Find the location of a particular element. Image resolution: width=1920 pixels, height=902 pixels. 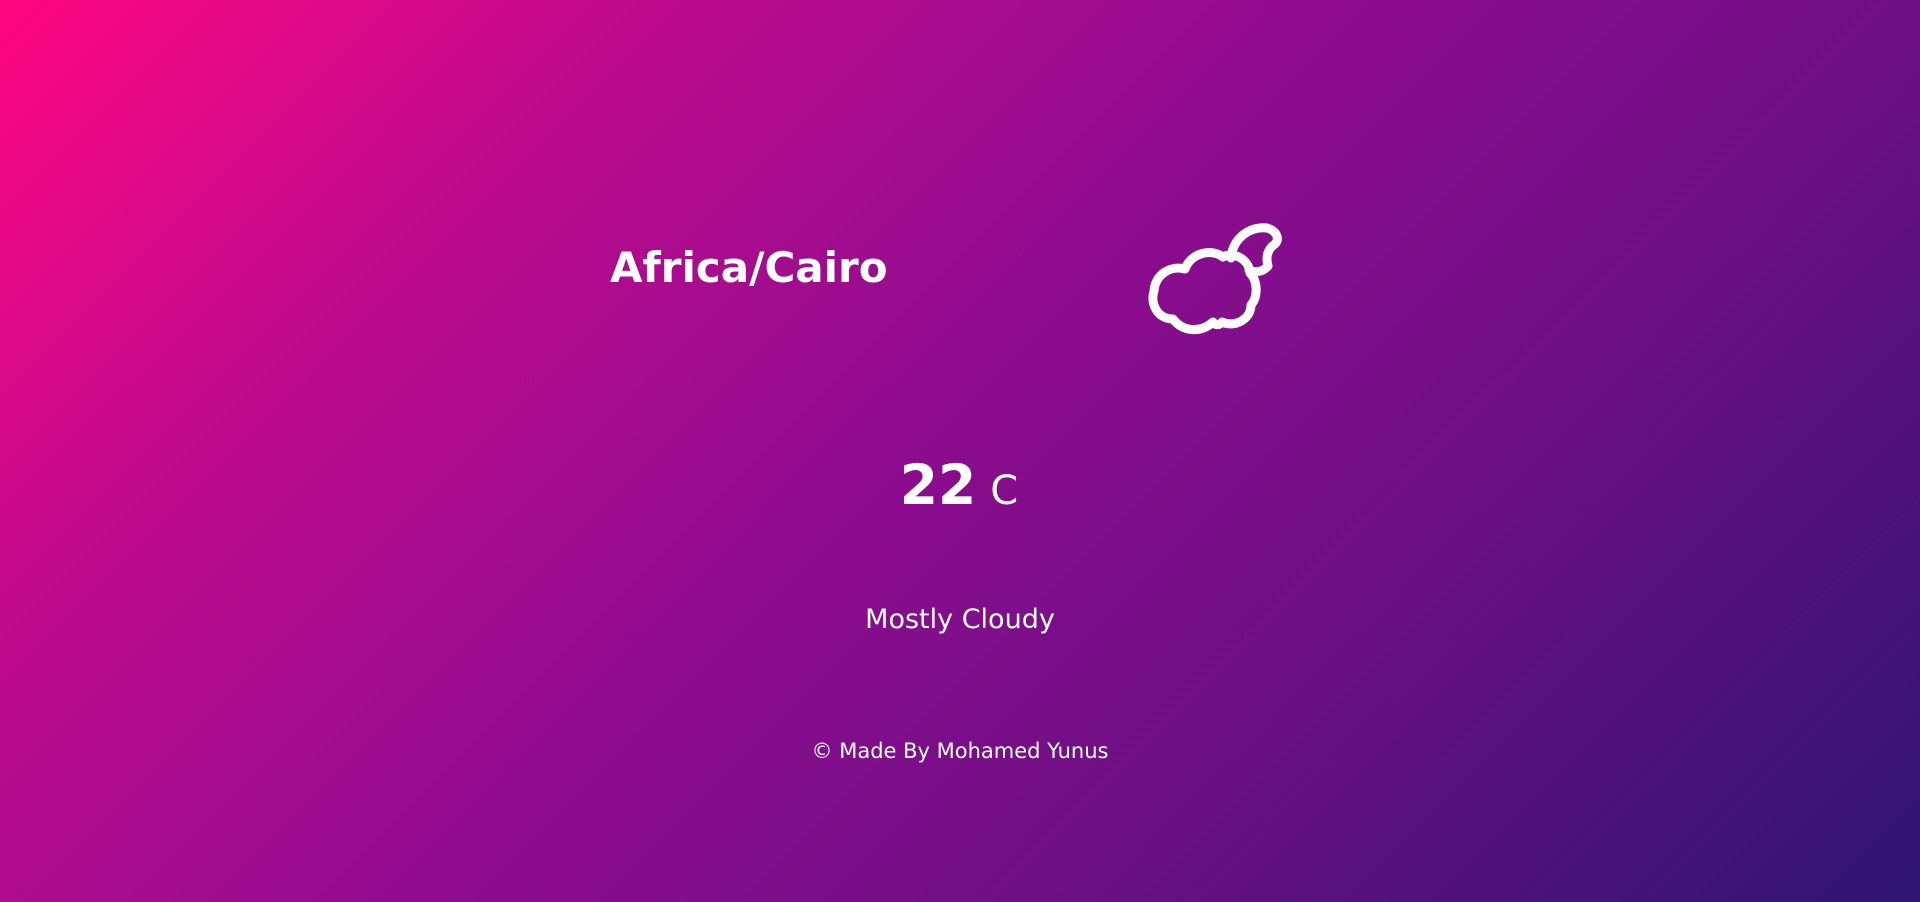

weather-description: Mostly Cloudy is located at coordinates (960, 619).